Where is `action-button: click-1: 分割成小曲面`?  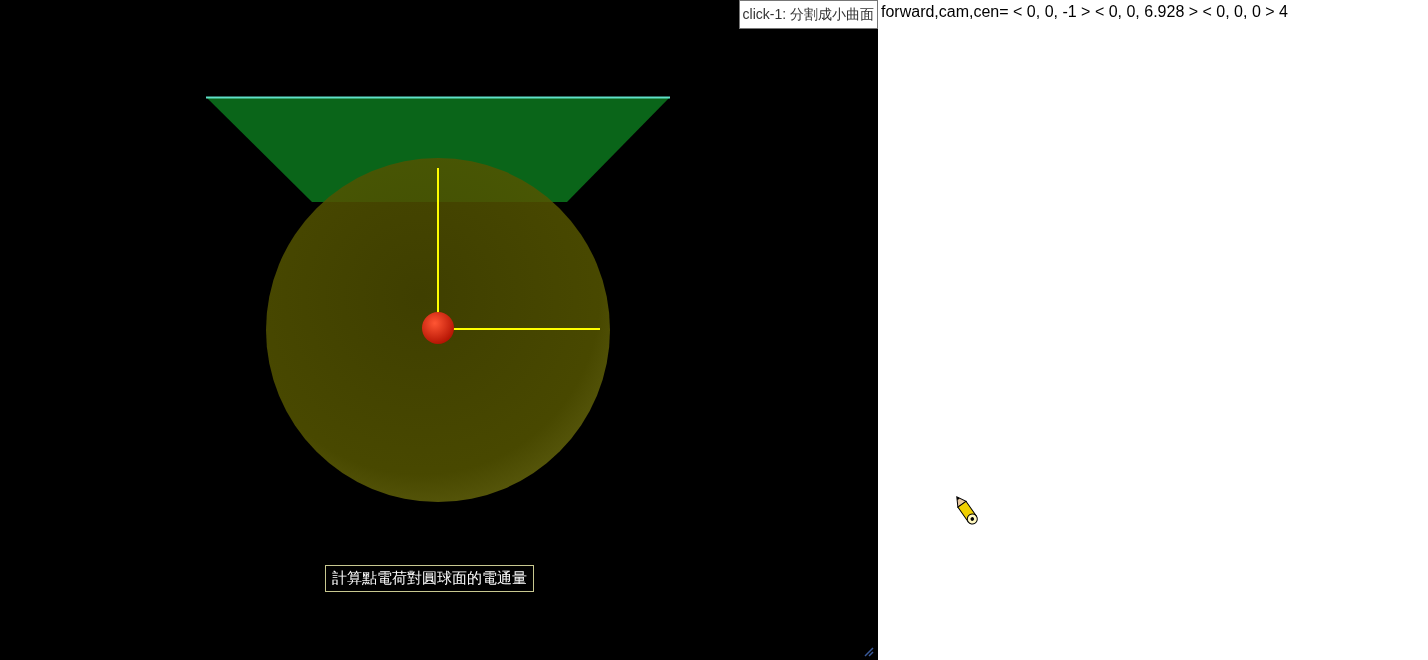 action-button: click-1: 分割成小曲面 is located at coordinates (808, 14).